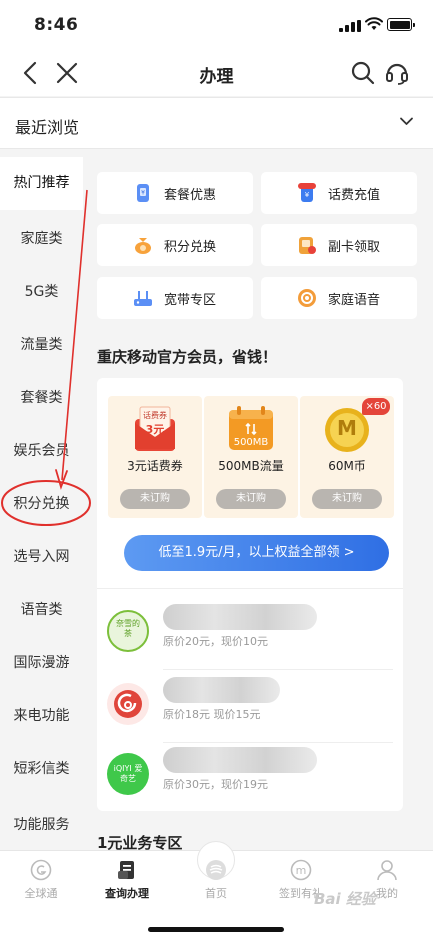 The width and height of the screenshot is (433, 939). I want to click on perk-data: 500MB 500MB流量 未订购, so click(251, 457).